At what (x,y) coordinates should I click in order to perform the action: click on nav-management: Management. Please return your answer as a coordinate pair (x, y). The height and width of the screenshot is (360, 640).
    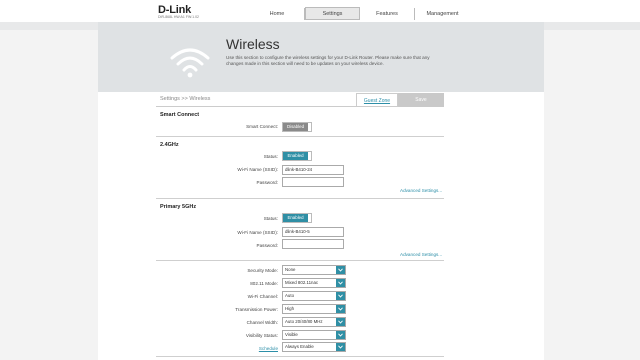
    Looking at the image, I should click on (442, 14).